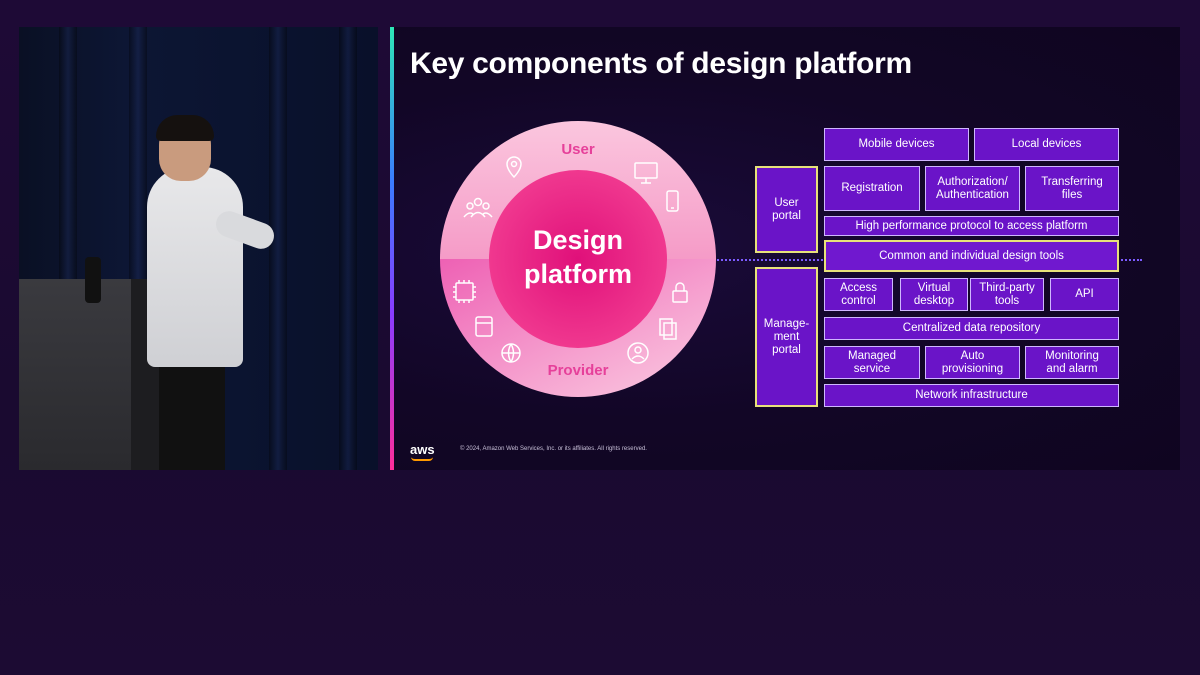 The width and height of the screenshot is (1200, 675). What do you see at coordinates (786, 337) in the screenshot?
I see `management-portal: Manage- ment portal` at bounding box center [786, 337].